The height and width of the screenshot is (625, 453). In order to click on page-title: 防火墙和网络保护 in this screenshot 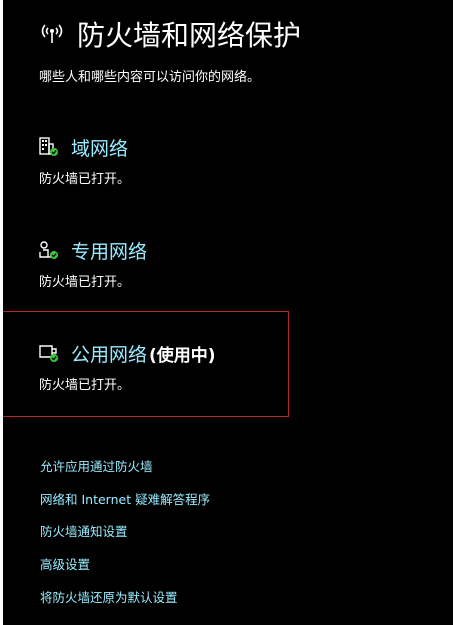, I will do `click(189, 35)`.